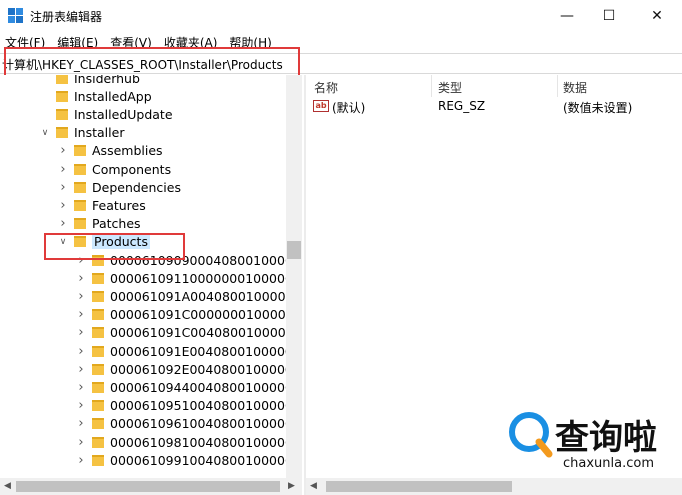 This screenshot has height=495, width=682. I want to click on column-name-header: 名称, so click(326, 87).